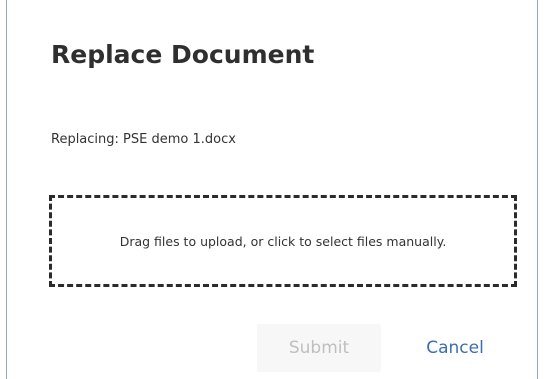 The height and width of the screenshot is (379, 546). I want to click on submit-button: Submit, so click(319, 348).